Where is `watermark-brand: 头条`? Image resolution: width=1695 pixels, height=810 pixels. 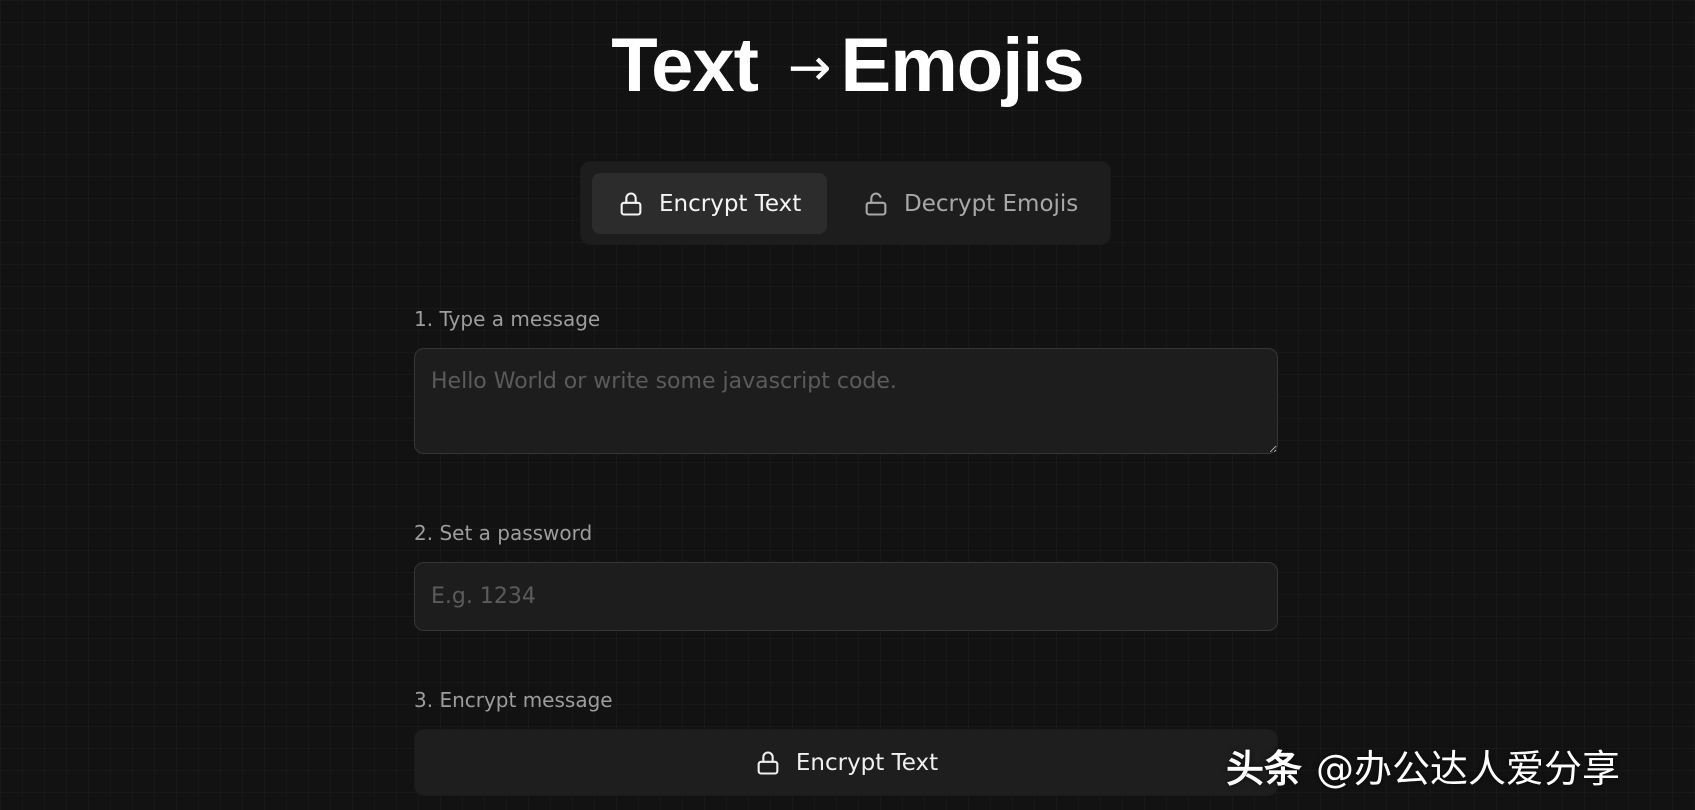
watermark-brand: 头条 is located at coordinates (1264, 769).